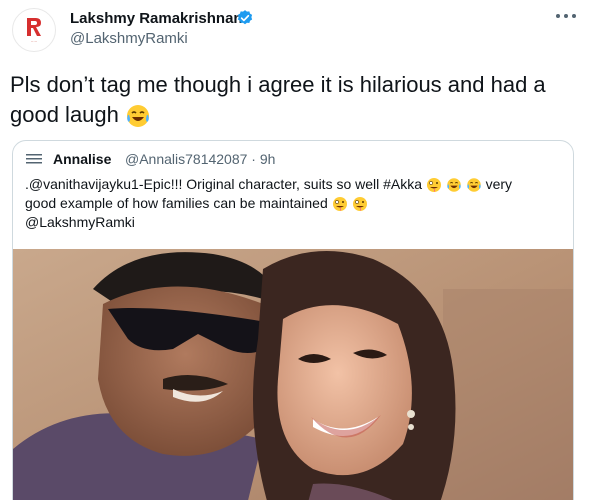 The image size is (600, 500). I want to click on quoted-handle-time: @Annalis78142087 · 9h, so click(200, 159).